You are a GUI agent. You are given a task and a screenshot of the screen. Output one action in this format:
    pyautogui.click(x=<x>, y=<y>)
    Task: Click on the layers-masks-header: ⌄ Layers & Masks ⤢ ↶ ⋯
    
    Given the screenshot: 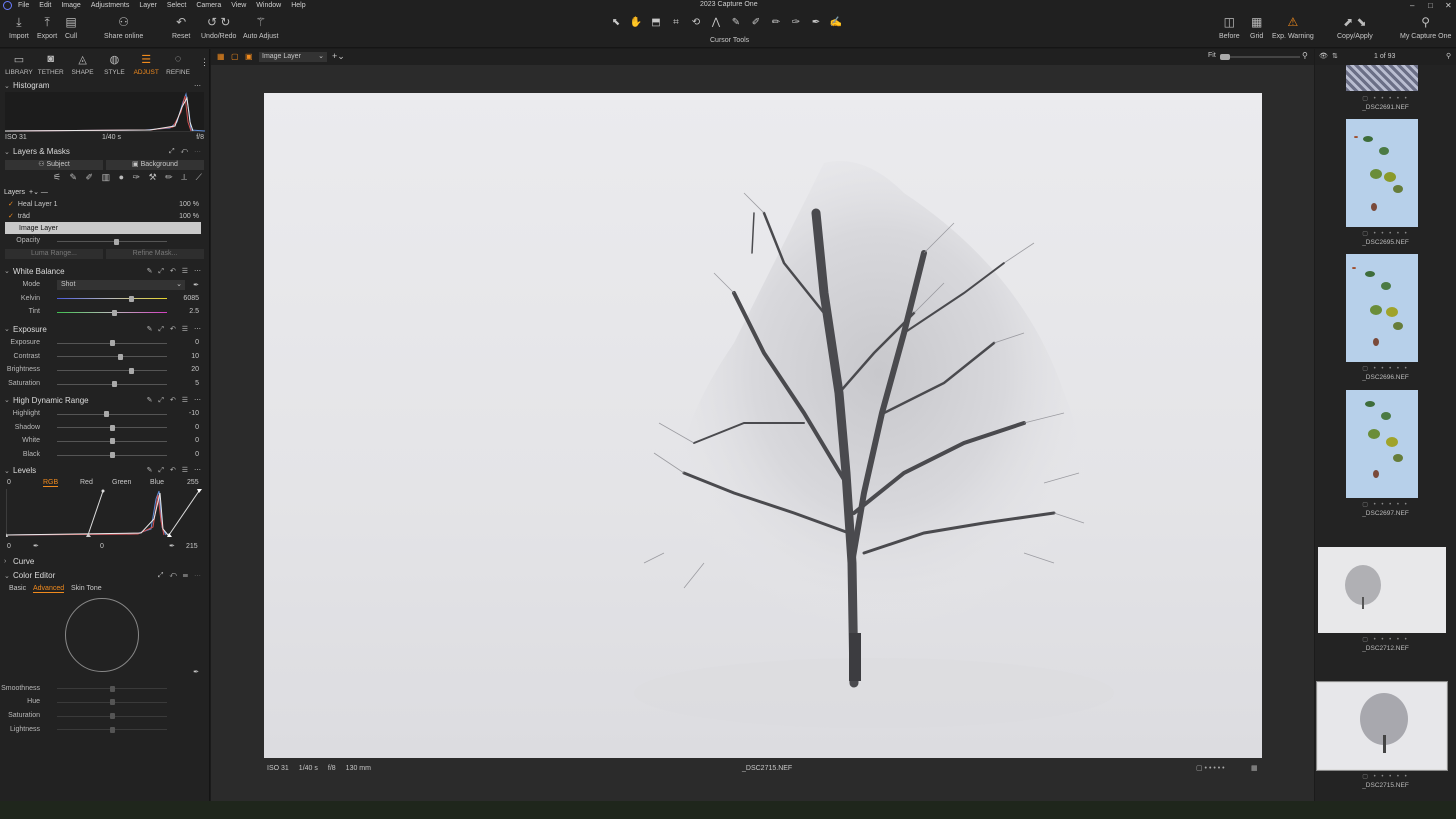 What is the action you would take?
    pyautogui.click(x=104, y=151)
    